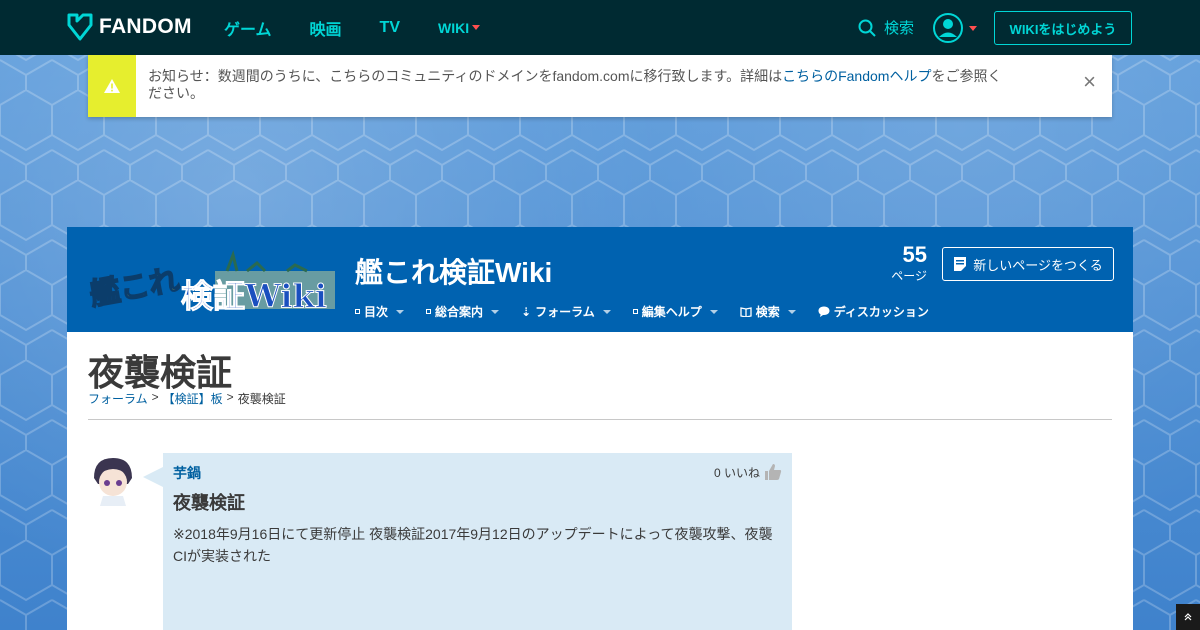 The width and height of the screenshot is (1200, 630). I want to click on notice-icon-panel, so click(112, 86).